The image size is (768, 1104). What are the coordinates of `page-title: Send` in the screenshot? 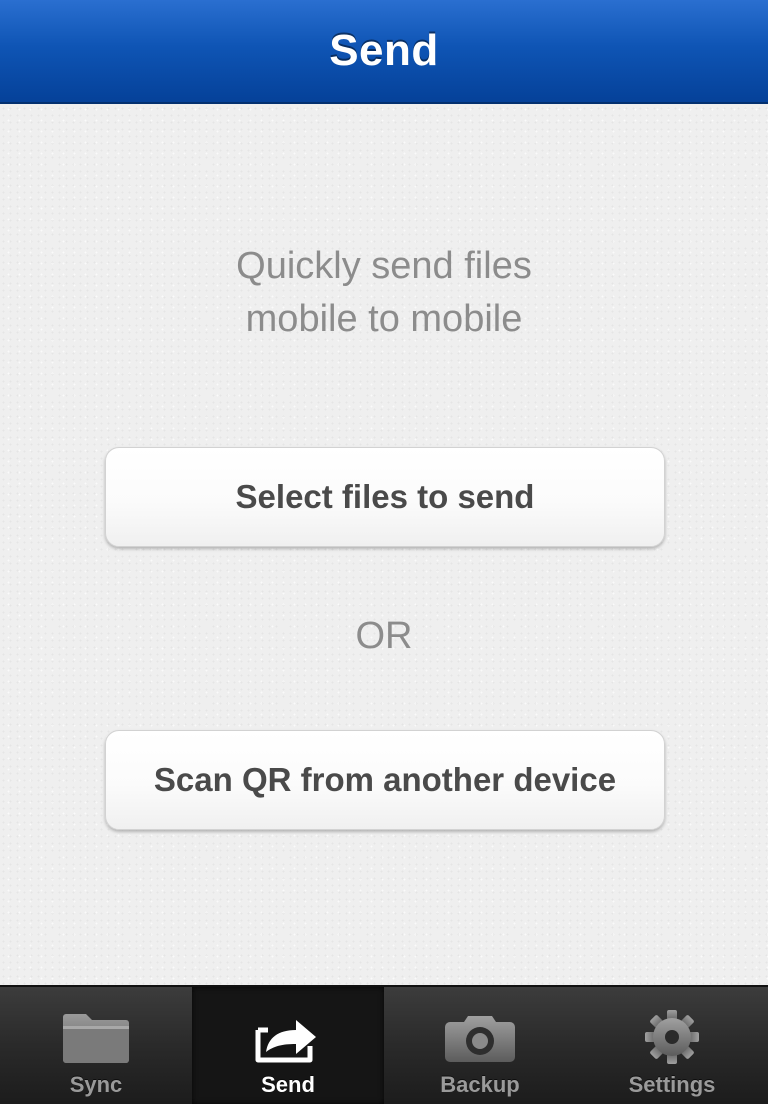 It's located at (384, 50).